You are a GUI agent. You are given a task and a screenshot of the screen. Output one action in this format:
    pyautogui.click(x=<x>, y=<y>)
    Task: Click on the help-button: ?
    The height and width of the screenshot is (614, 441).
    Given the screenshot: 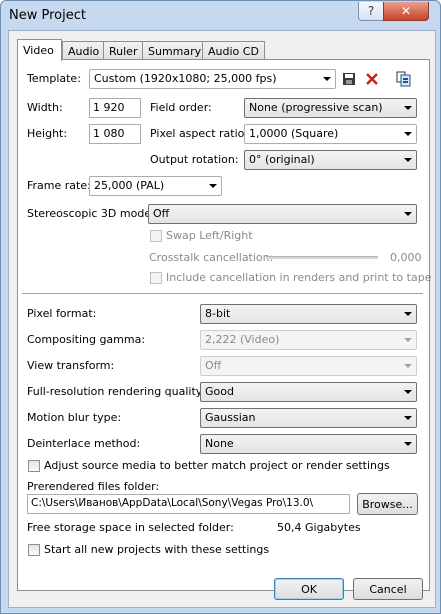 What is the action you would take?
    pyautogui.click(x=371, y=11)
    